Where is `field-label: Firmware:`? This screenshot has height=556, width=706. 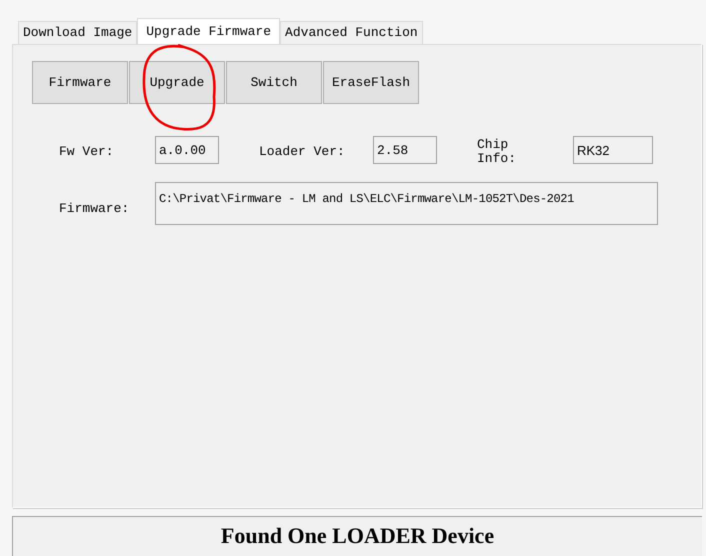 field-label: Firmware: is located at coordinates (94, 209).